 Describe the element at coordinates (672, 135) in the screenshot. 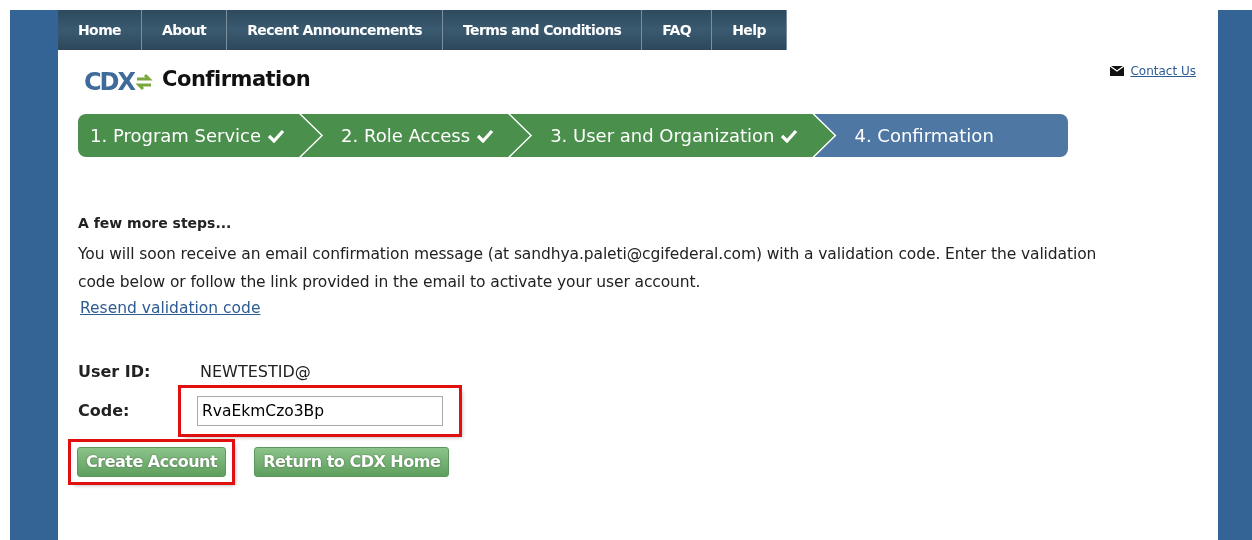

I see `wizard-step: 3. User and Organization` at that location.